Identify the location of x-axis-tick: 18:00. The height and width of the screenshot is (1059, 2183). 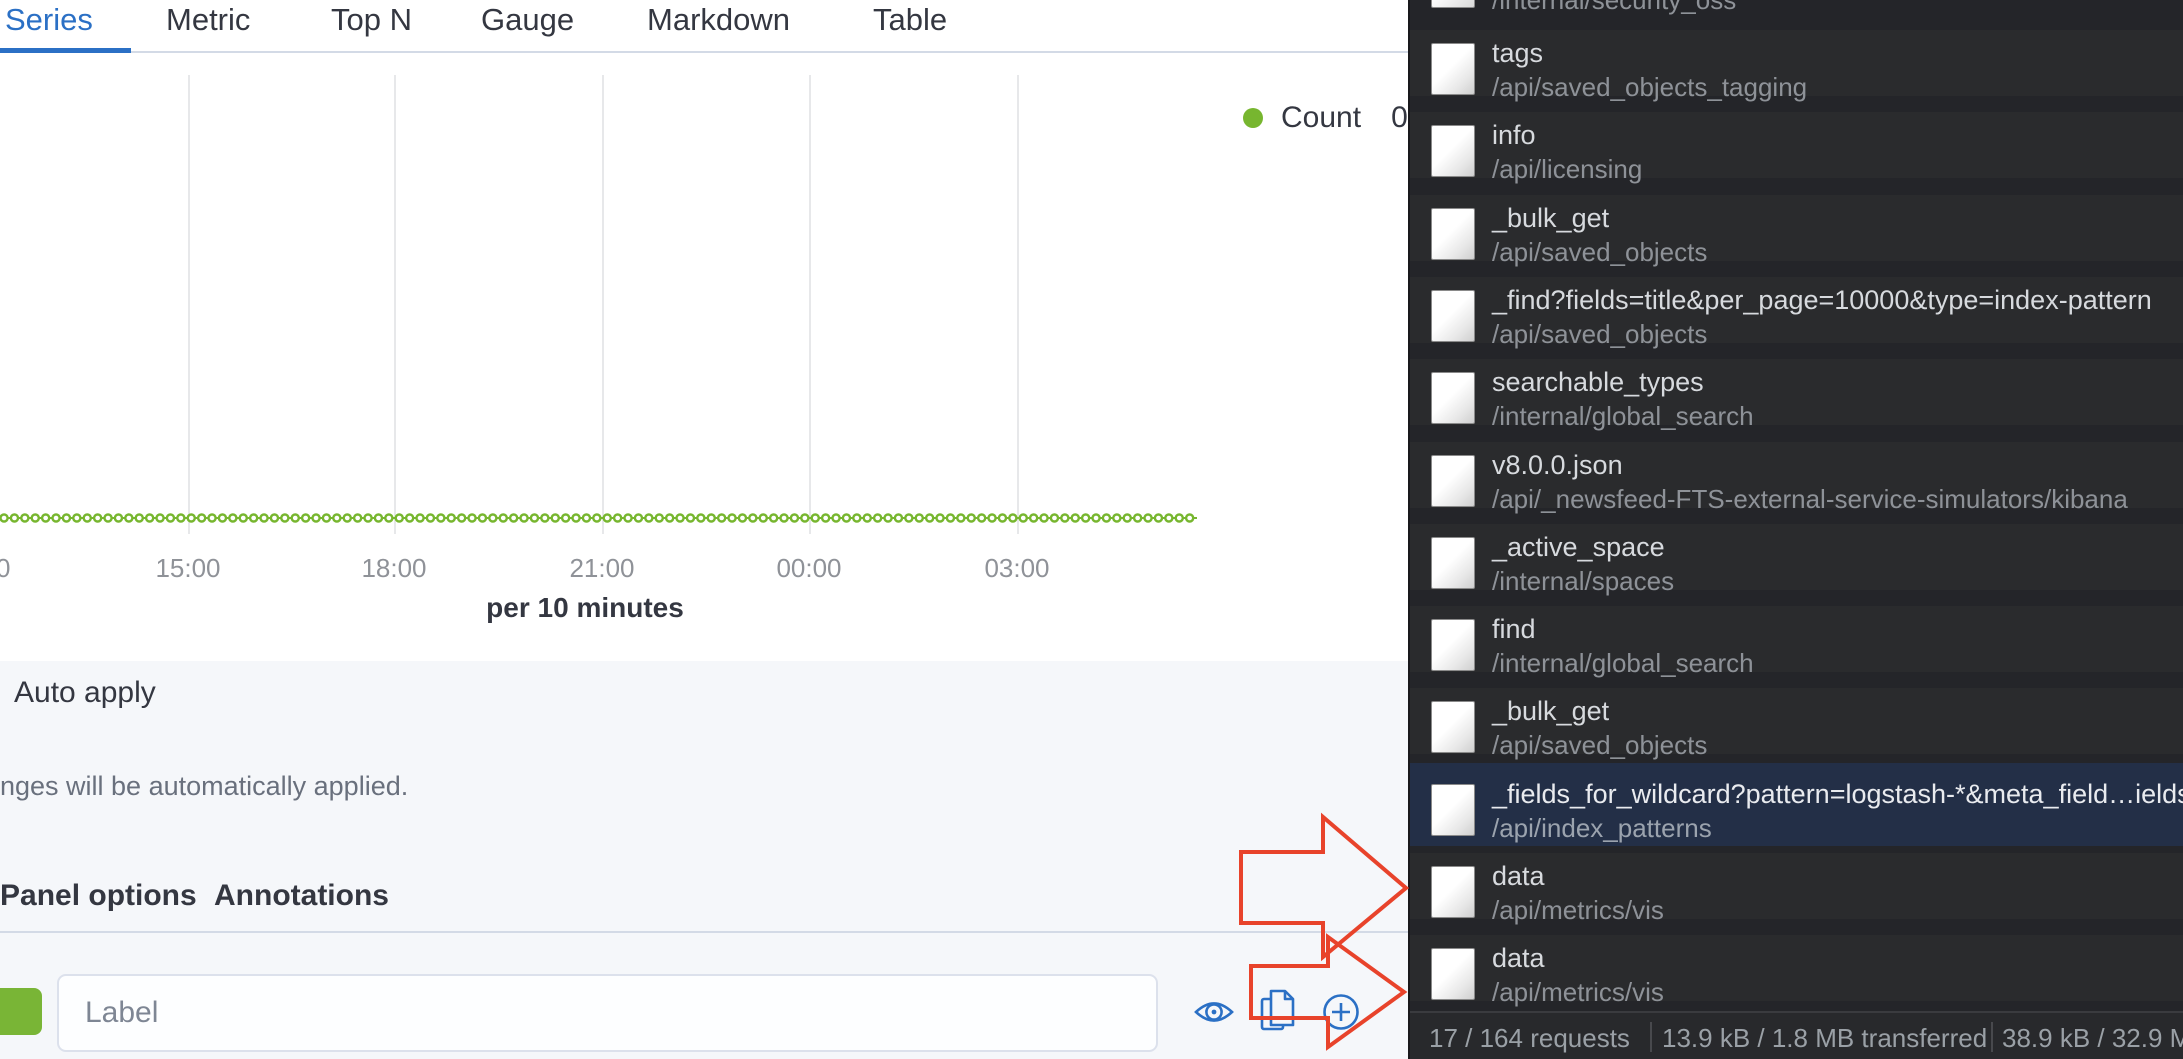
(394, 568).